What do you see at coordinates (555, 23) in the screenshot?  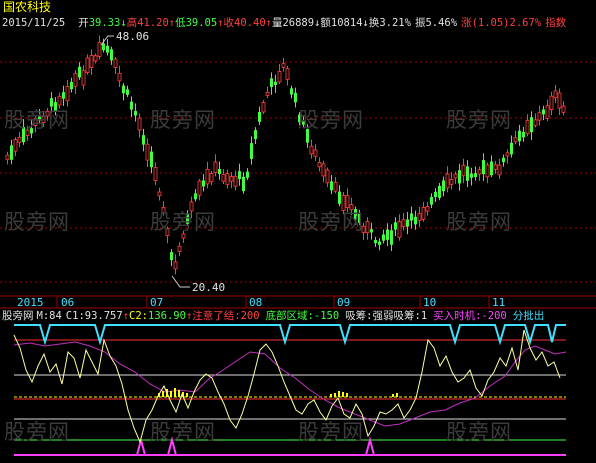 I see `index-link: 指数` at bounding box center [555, 23].